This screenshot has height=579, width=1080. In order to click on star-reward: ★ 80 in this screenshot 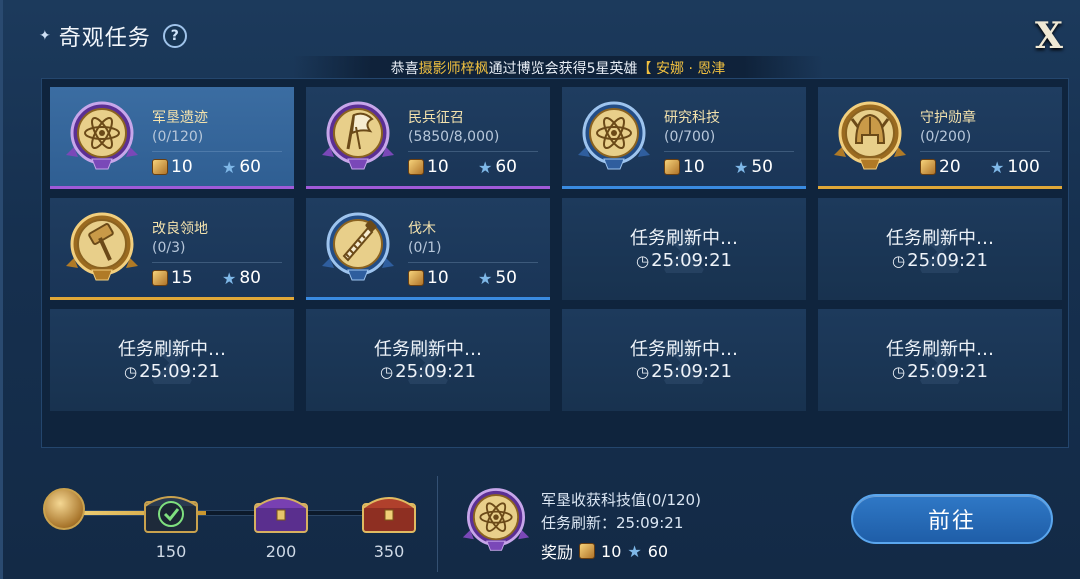, I will do `click(241, 278)`.